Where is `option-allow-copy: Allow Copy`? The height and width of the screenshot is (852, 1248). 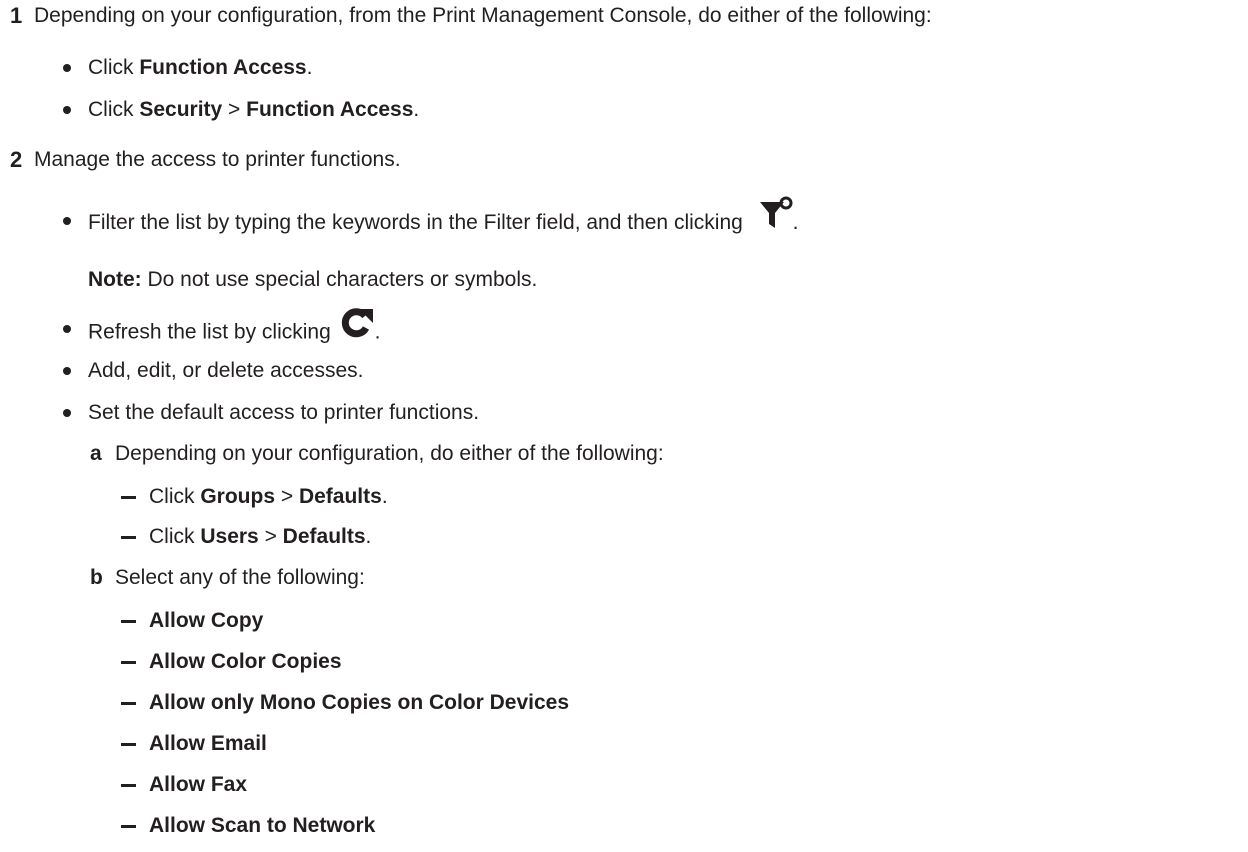
option-allow-copy: Allow Copy is located at coordinates (206, 620).